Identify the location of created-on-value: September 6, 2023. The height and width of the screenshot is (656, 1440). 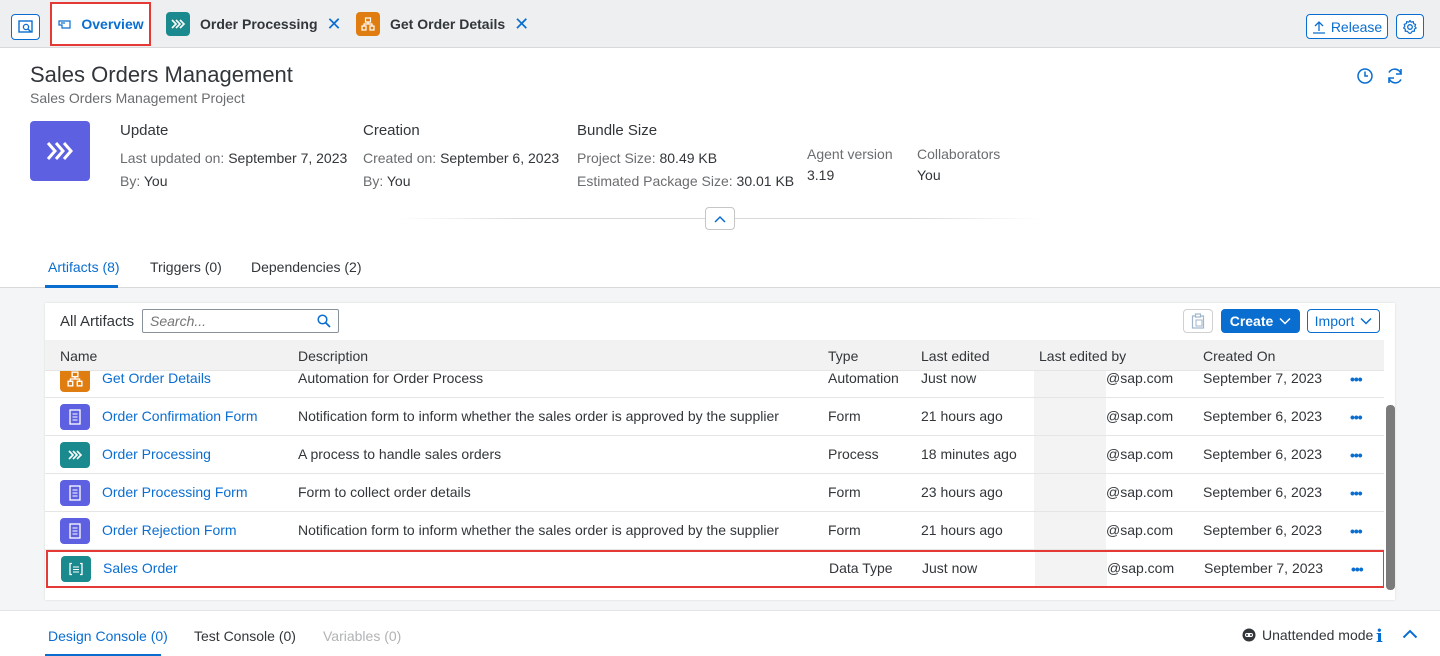
(500, 158).